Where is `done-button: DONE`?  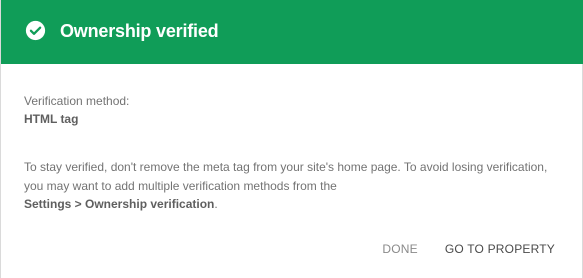
done-button: DONE is located at coordinates (399, 249).